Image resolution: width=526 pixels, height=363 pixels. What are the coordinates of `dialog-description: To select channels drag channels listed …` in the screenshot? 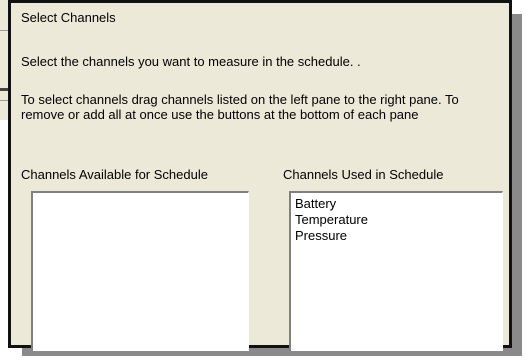 It's located at (240, 107).